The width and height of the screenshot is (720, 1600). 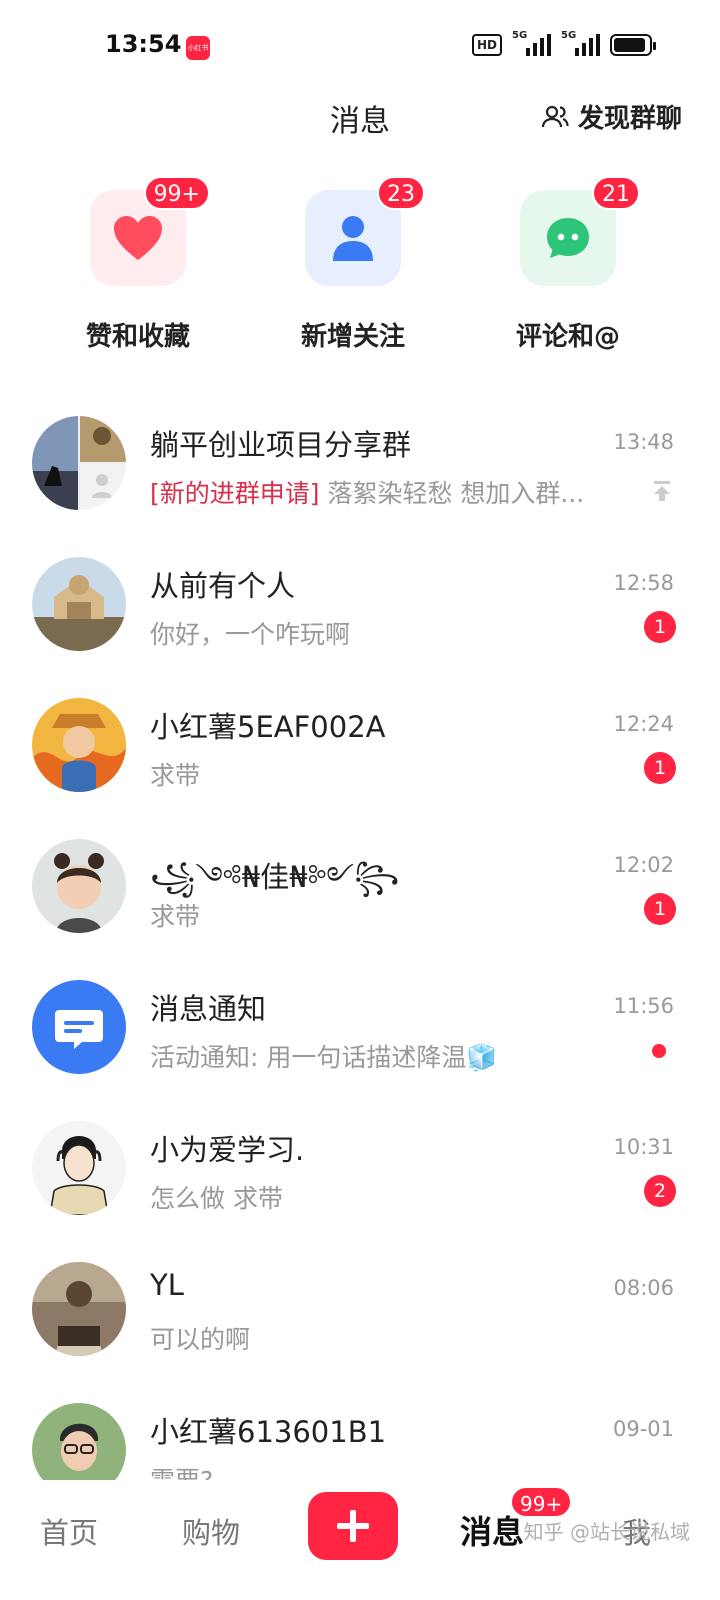 I want to click on header: 消息 发现群聊, so click(x=360, y=122).